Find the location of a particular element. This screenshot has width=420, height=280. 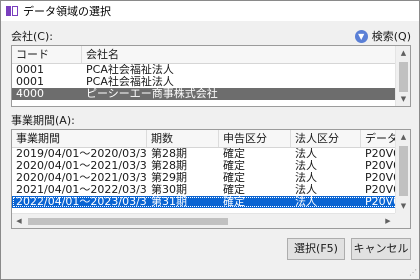

column-header-code: コード is located at coordinates (47, 54).